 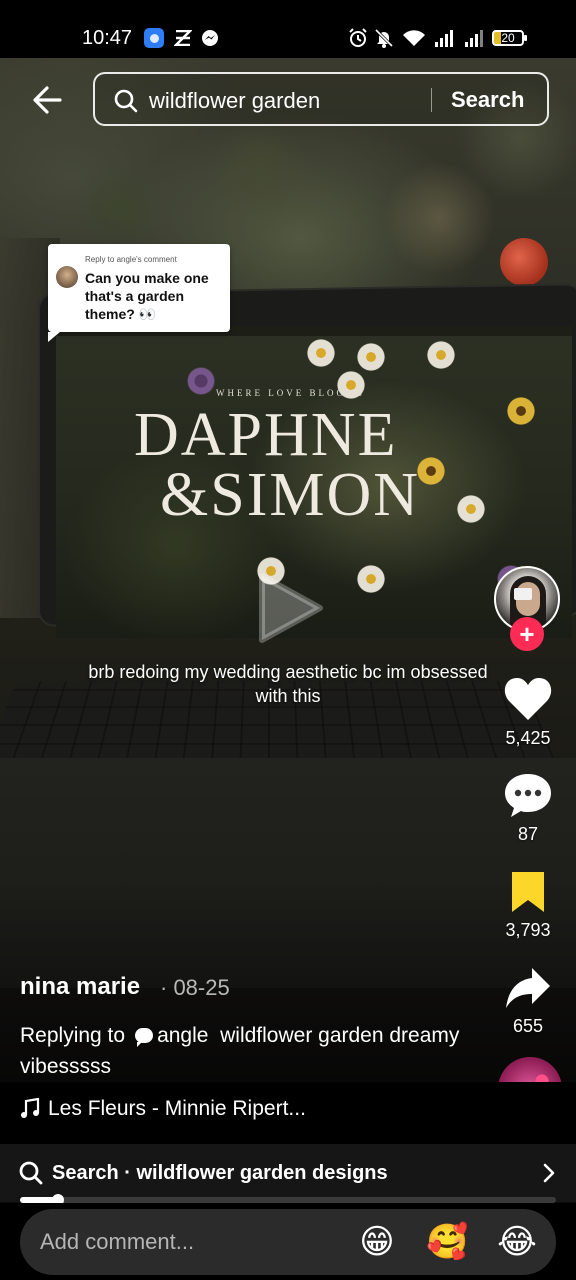 I want to click on share-arrow-icon, so click(x=528, y=988).